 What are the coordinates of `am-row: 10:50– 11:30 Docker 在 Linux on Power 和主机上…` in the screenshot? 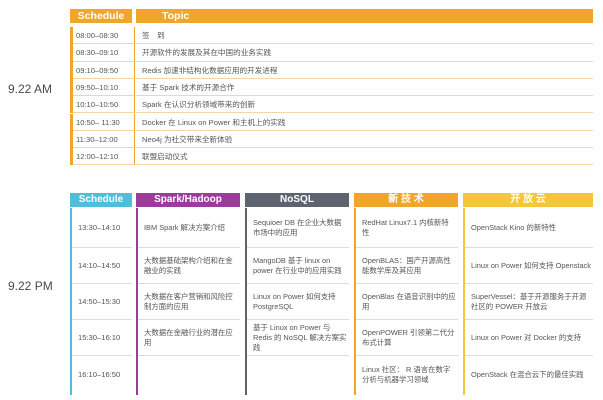 It's located at (331, 122).